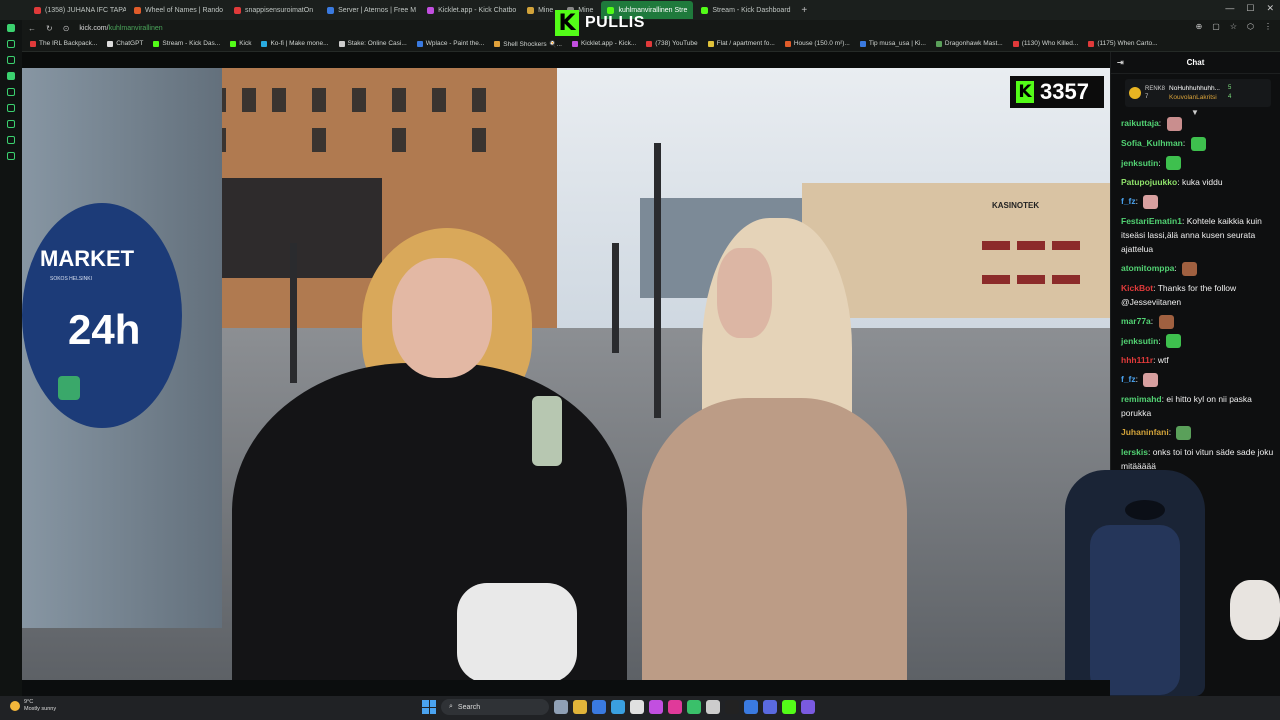  Describe the element at coordinates (429, 707) in the screenshot. I see `windows-start-icon` at that location.